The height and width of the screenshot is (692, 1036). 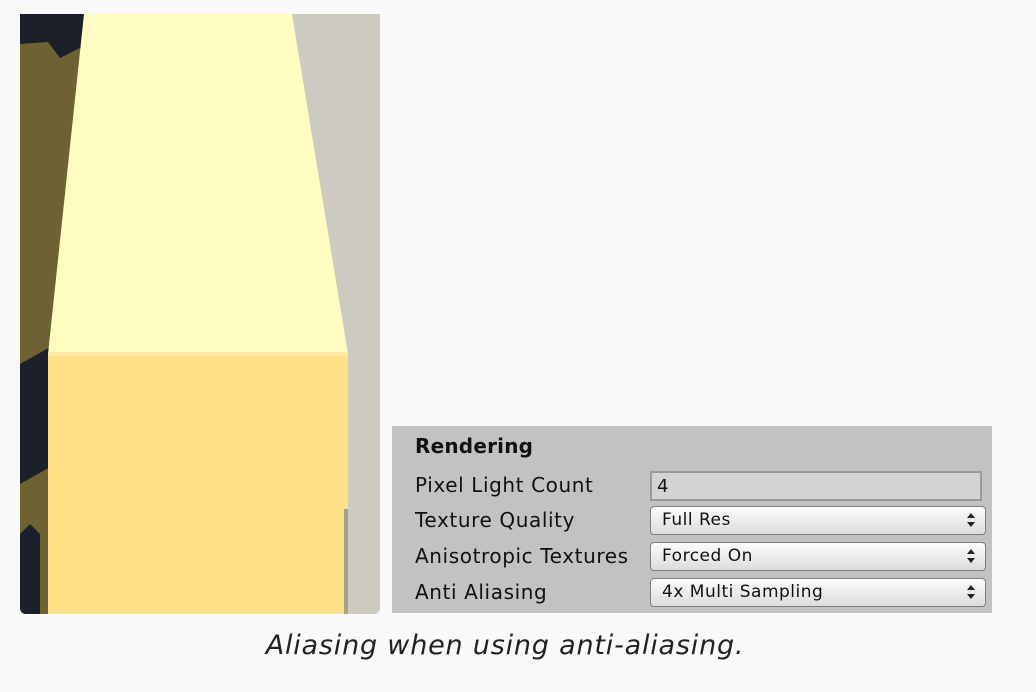 I want to click on texture-quality-dropdown: Full Res, so click(x=818, y=520).